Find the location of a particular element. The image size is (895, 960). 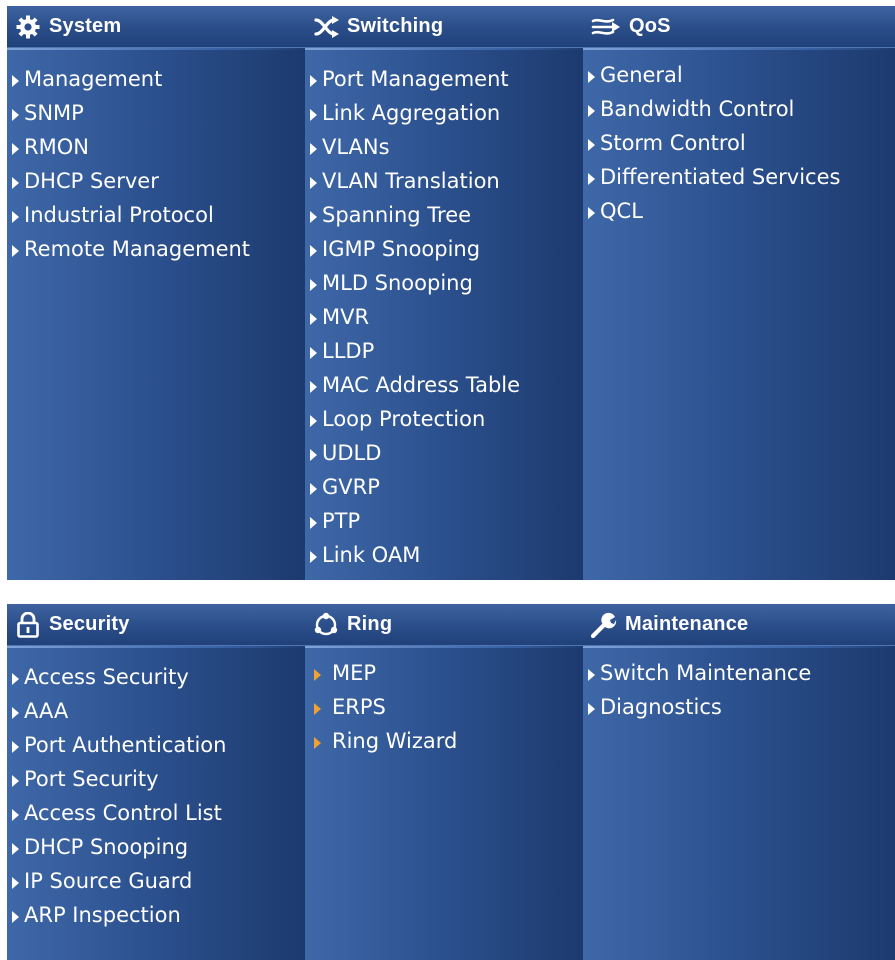

menu-item-erps: ERPS is located at coordinates (447, 707).